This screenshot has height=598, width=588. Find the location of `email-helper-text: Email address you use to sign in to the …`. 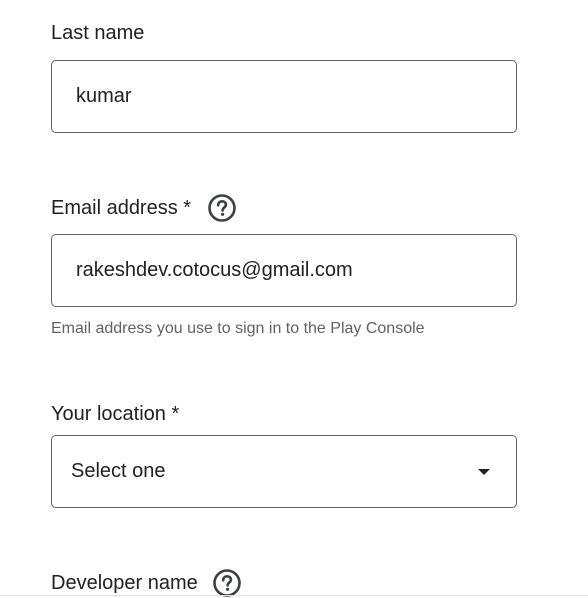

email-helper-text: Email address you use to sign in to the … is located at coordinates (238, 328).